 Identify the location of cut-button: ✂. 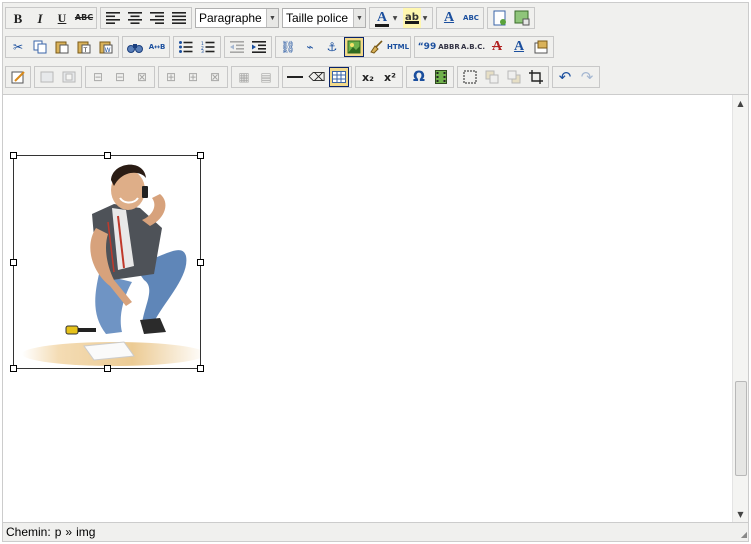
(18, 47).